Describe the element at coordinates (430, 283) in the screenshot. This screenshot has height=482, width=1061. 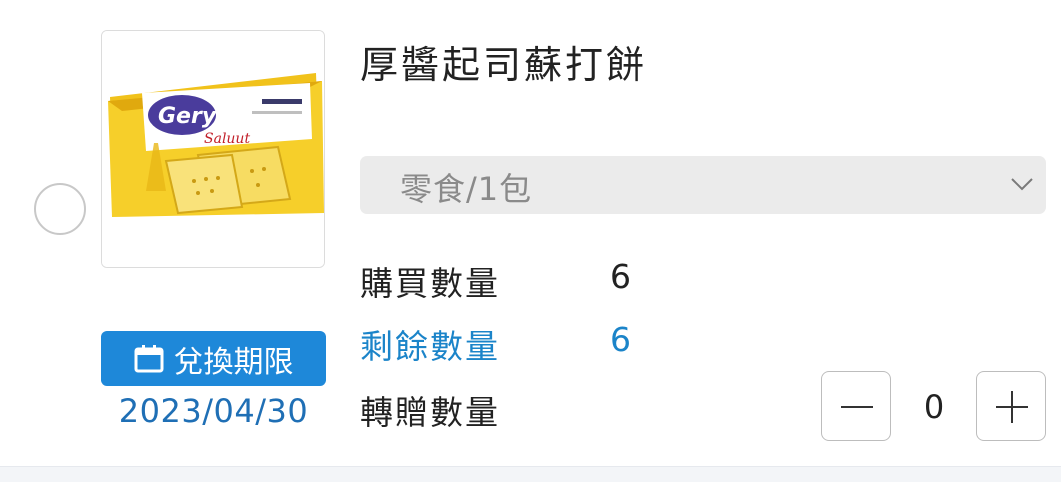
I see `purchased-qty-label: 購買數量` at that location.